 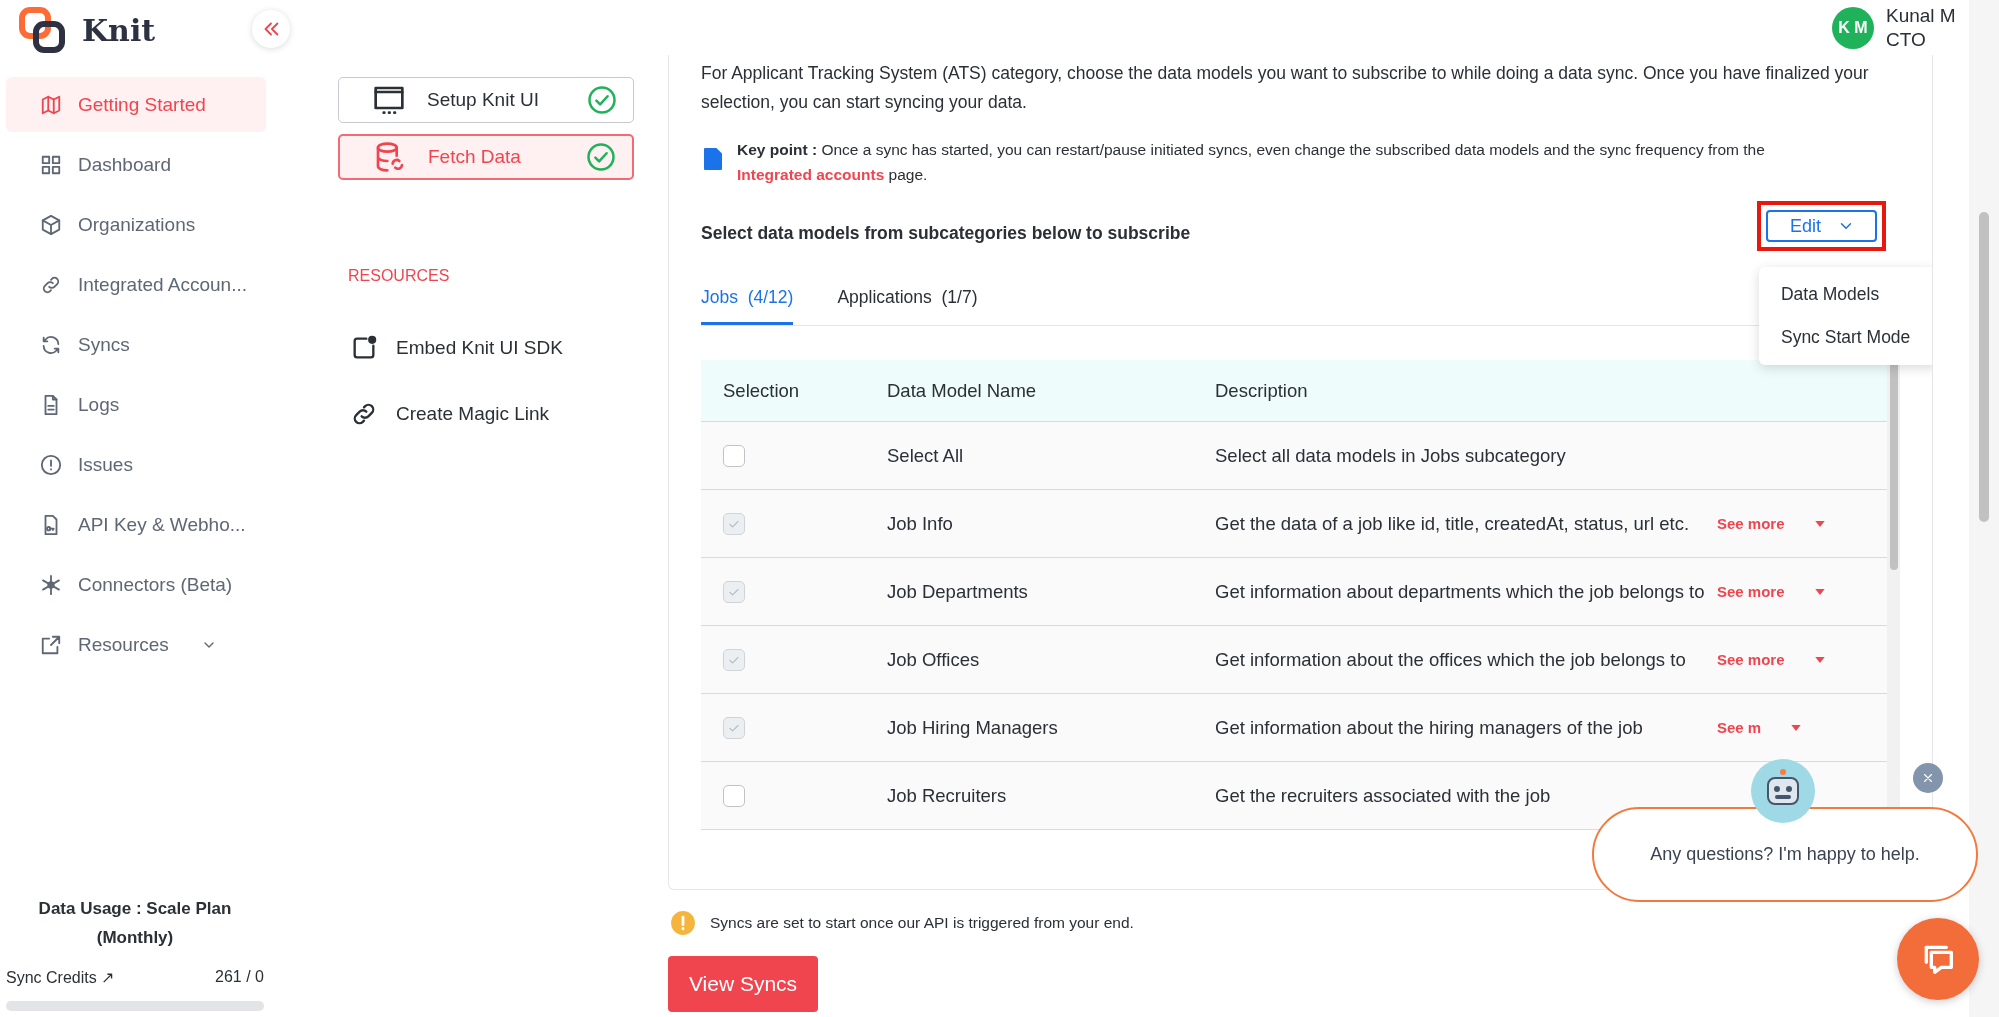 I want to click on nav-item: Dashboard, so click(x=136, y=164).